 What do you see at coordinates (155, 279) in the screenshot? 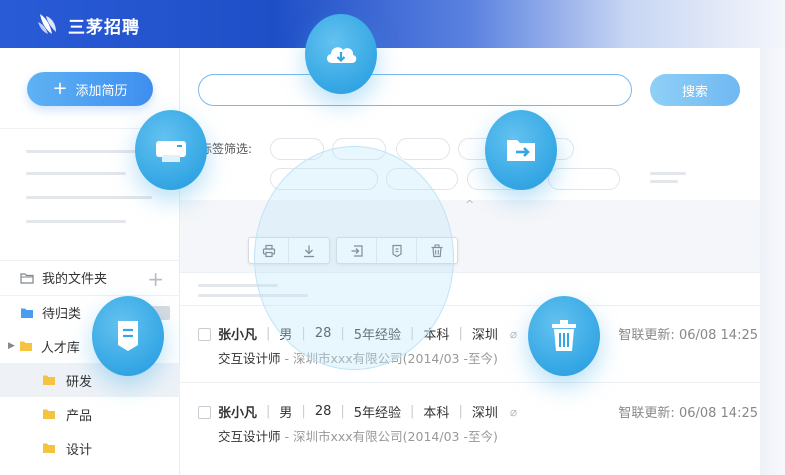
I see `add-folder-icon: +` at bounding box center [155, 279].